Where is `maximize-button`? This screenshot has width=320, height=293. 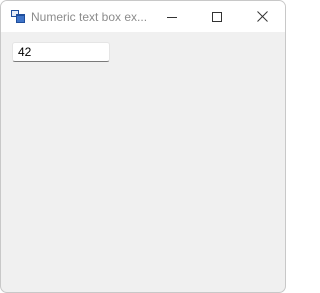 maximize-button is located at coordinates (217, 16).